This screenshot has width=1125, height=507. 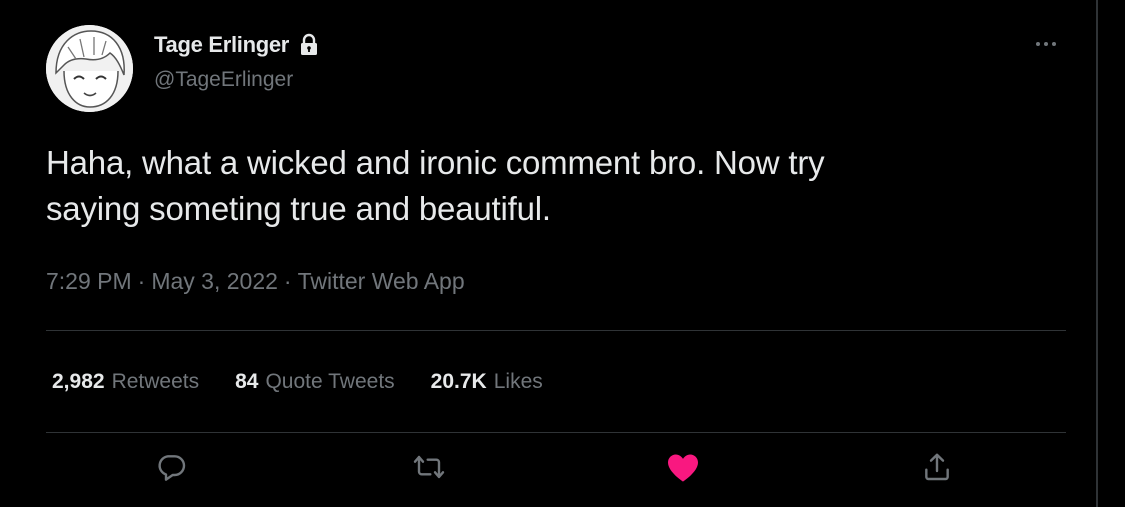 I want to click on timeline-border, so click(x=1097, y=253).